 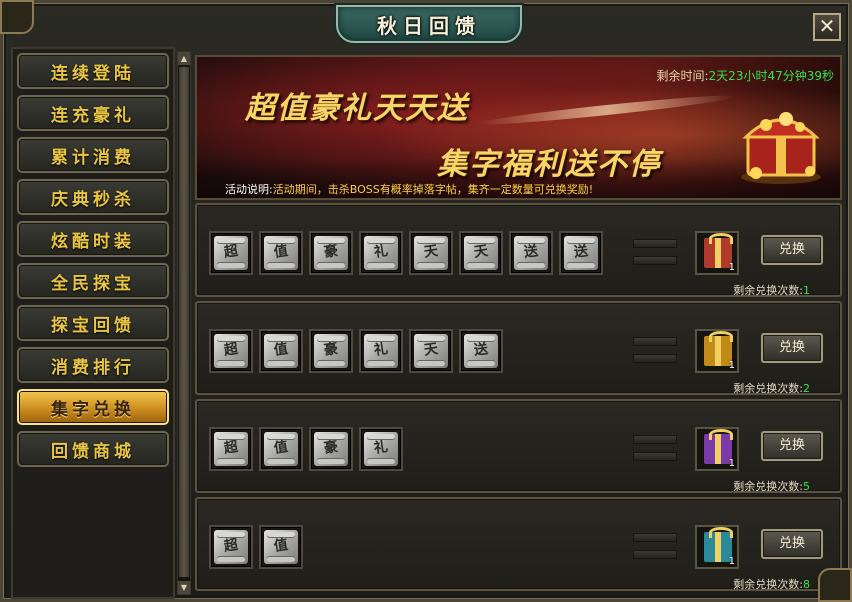 I want to click on scroll-character: 送, so click(x=581, y=252).